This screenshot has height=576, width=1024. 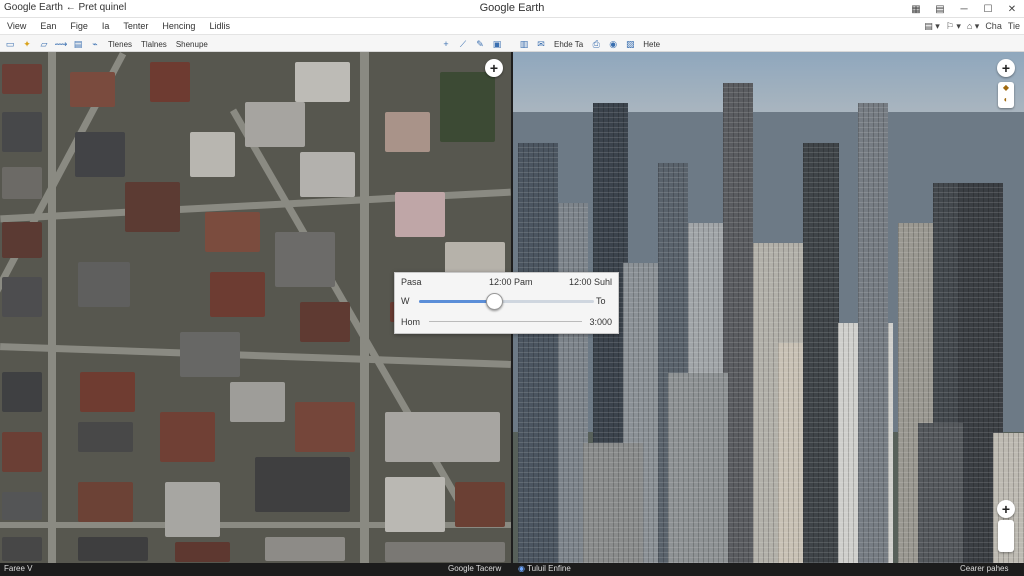 What do you see at coordinates (651, 44) in the screenshot?
I see `toolbar-hete: Hete` at bounding box center [651, 44].